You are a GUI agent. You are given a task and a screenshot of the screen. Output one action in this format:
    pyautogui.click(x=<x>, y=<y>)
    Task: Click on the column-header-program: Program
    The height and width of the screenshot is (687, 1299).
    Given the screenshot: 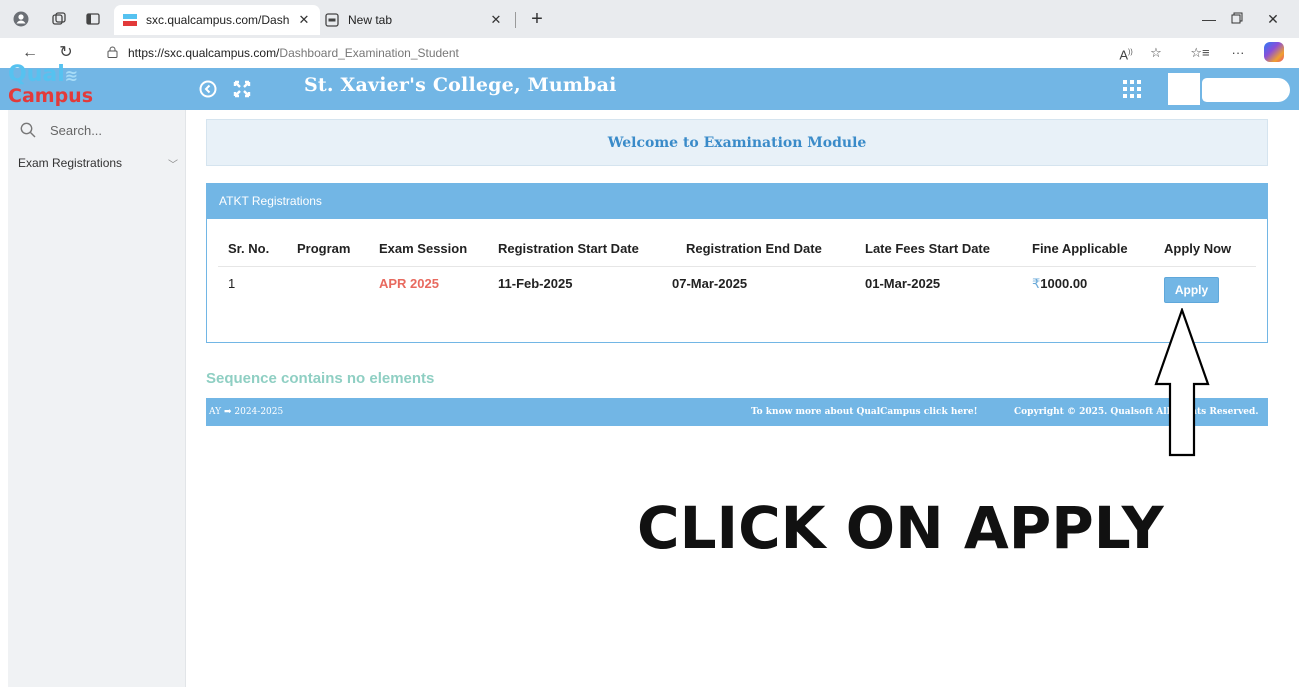 What is the action you would take?
    pyautogui.click(x=324, y=248)
    